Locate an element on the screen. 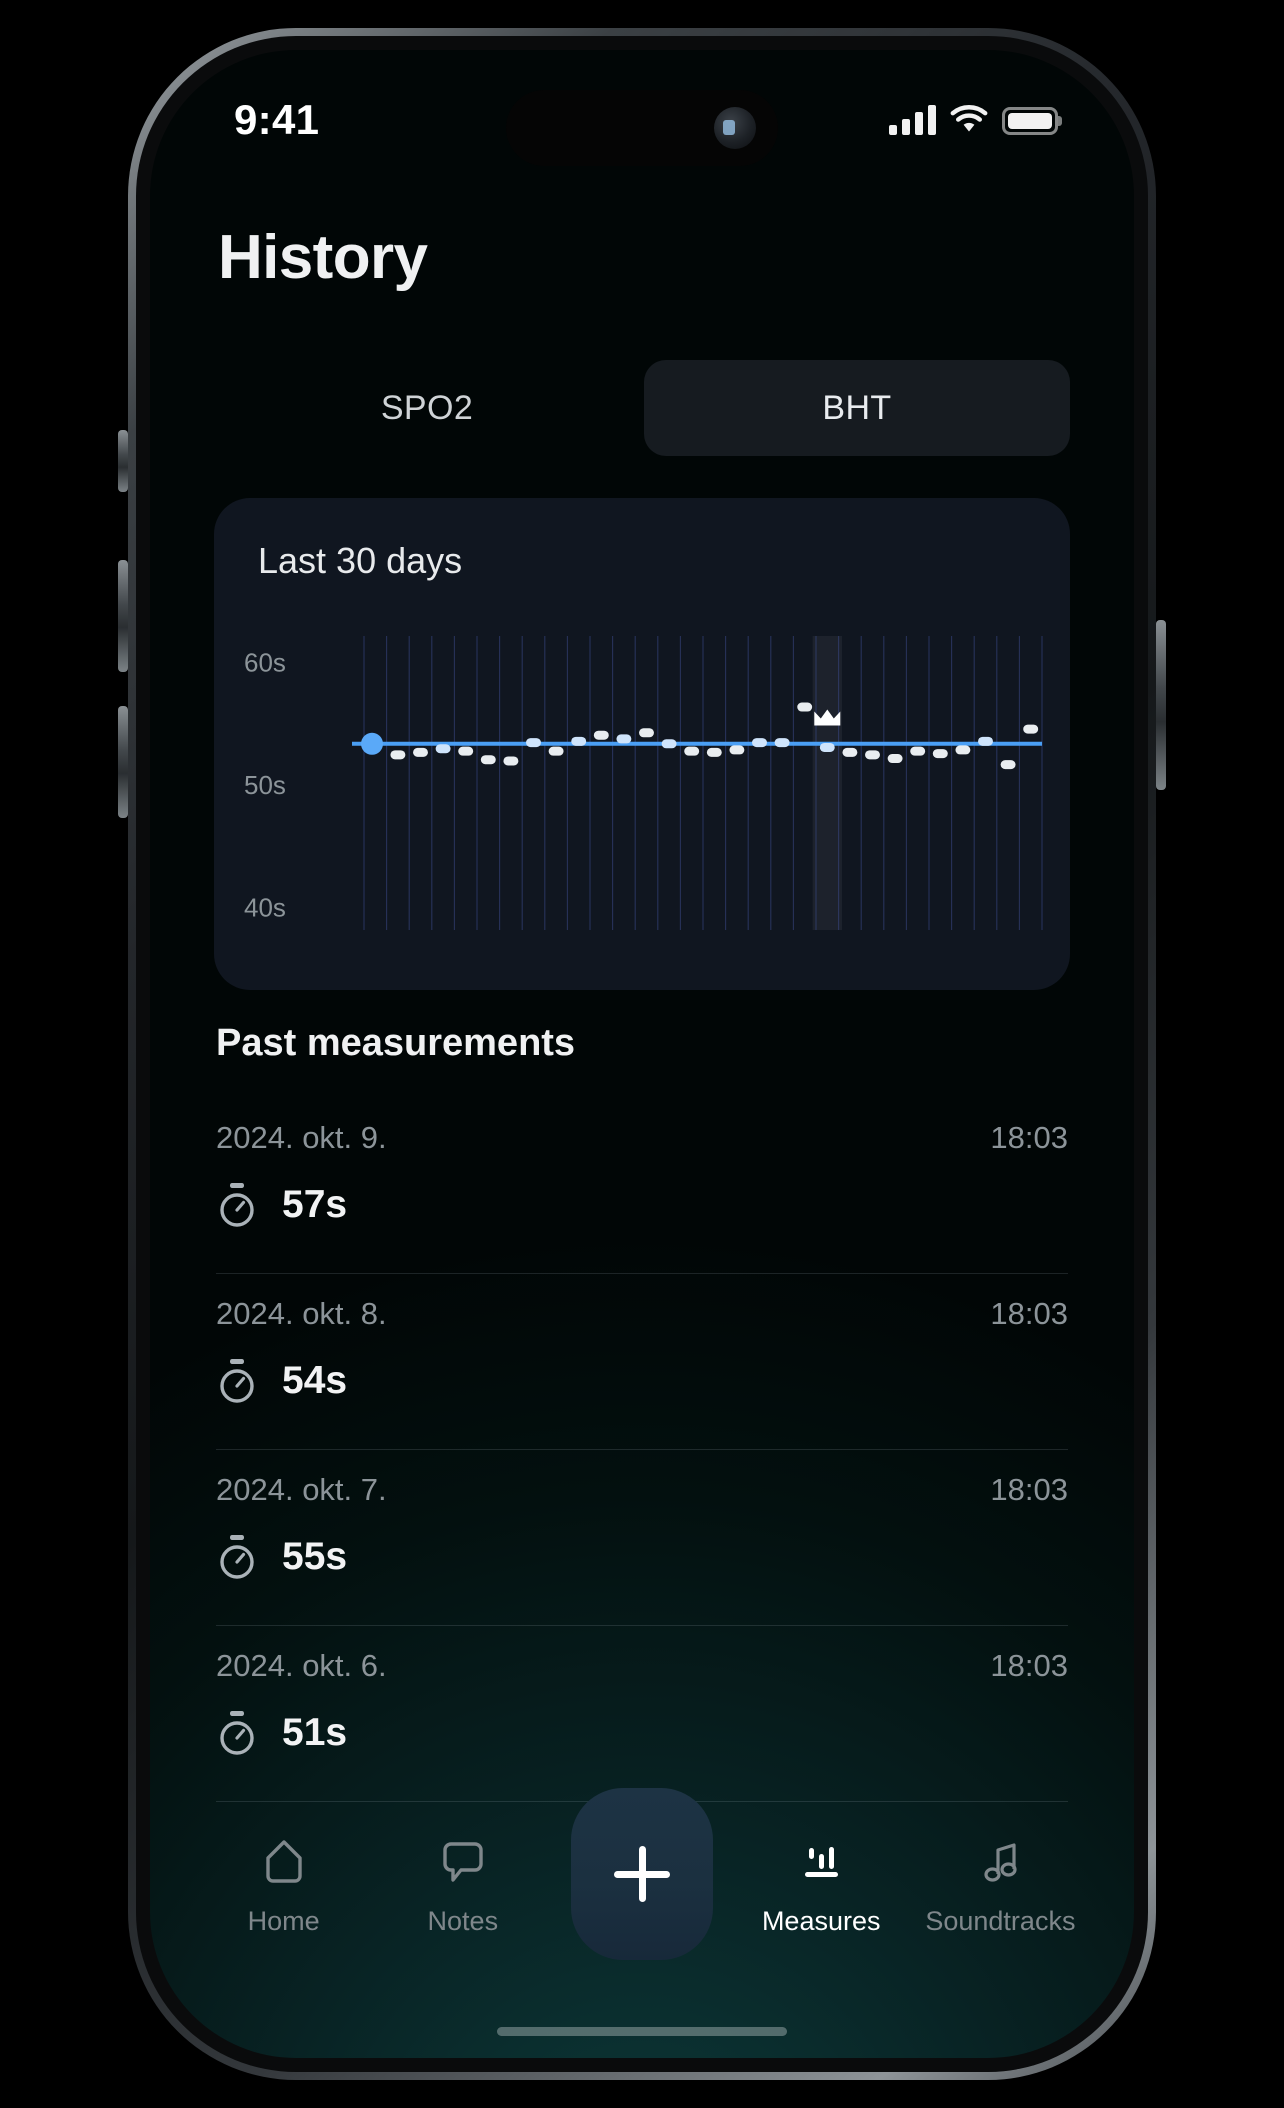  chart-svg: 60s 50s 40s is located at coordinates (643, 783).